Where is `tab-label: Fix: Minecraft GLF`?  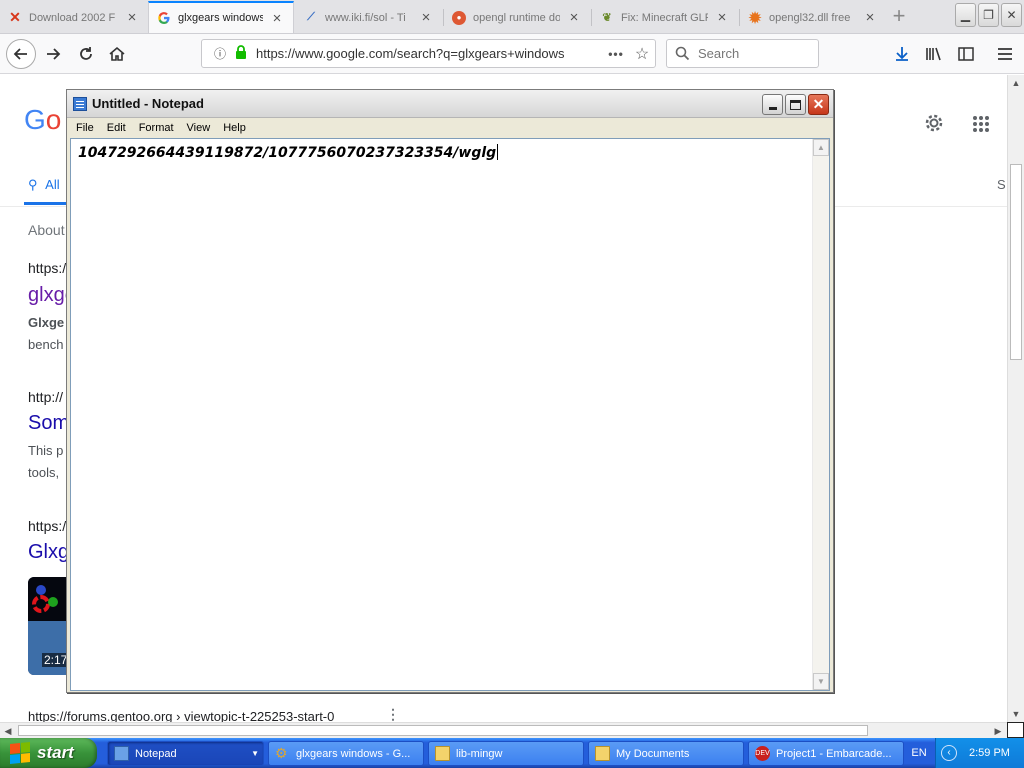 tab-label: Fix: Minecraft GLF is located at coordinates (664, 17).